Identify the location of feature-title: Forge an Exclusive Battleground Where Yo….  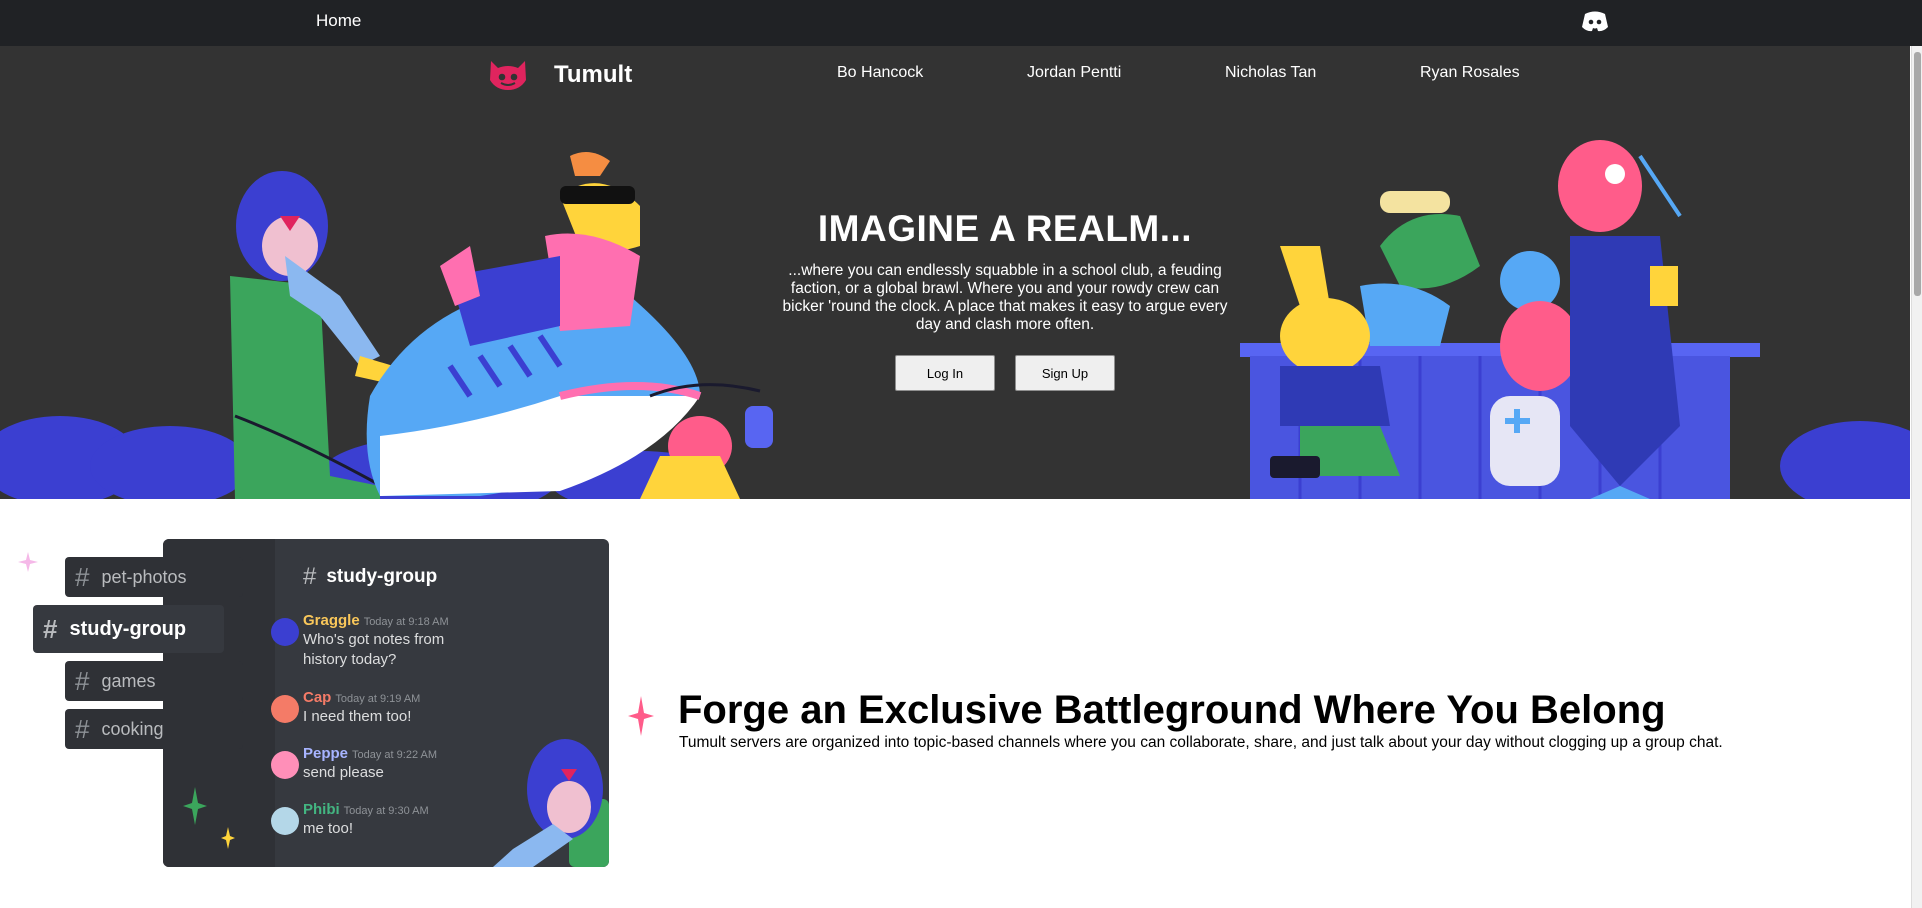
(1172, 710).